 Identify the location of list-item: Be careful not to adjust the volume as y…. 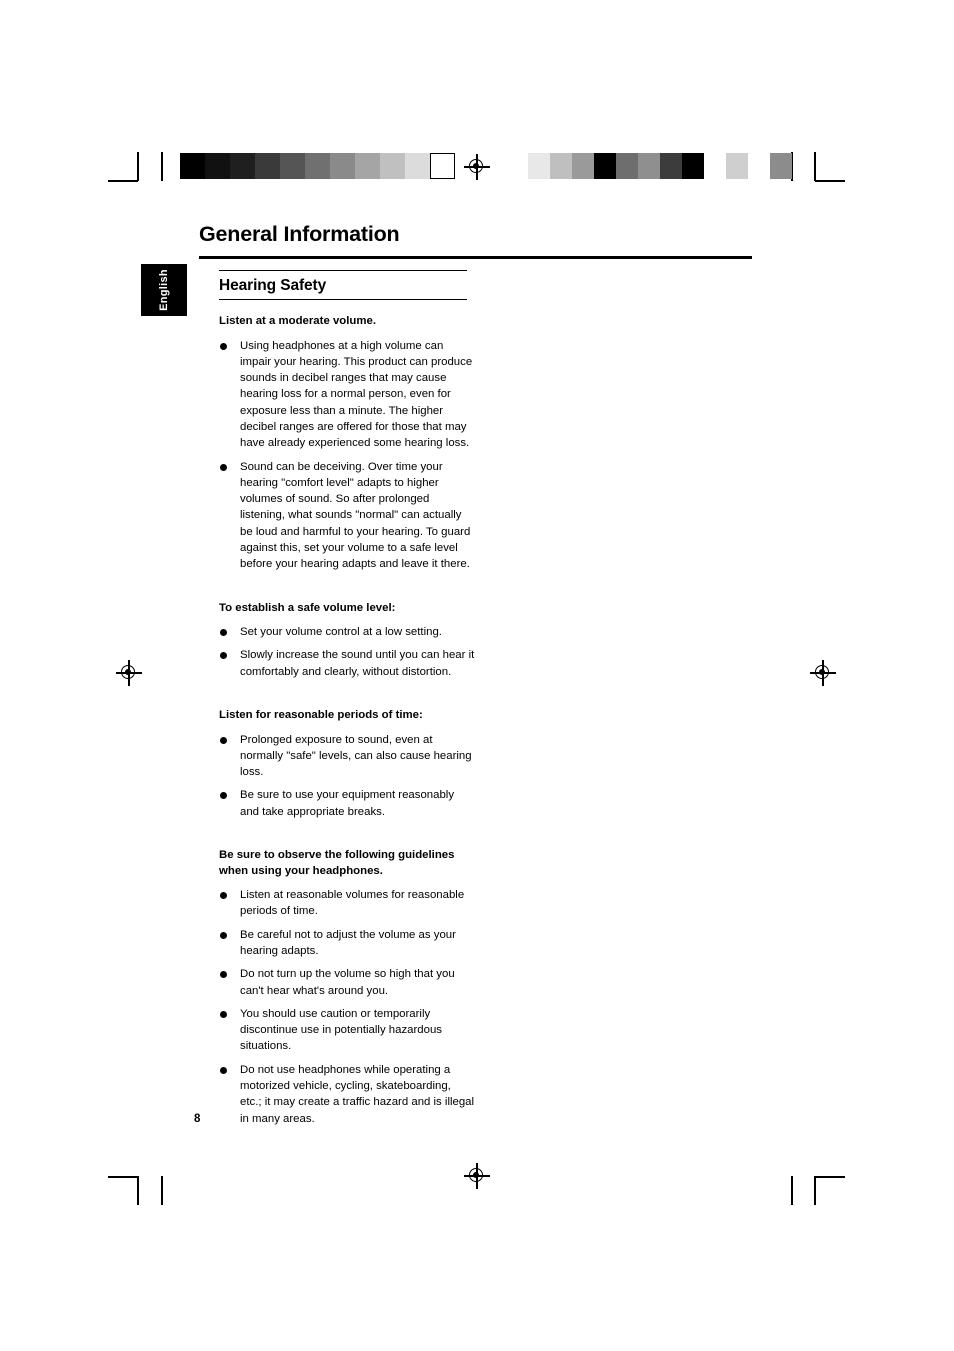
(347, 943).